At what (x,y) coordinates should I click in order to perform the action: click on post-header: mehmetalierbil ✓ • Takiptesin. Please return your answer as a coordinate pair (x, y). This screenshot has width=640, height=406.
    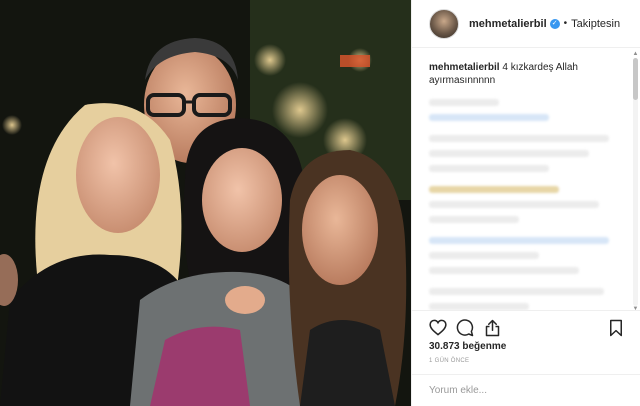
    Looking at the image, I should click on (526, 24).